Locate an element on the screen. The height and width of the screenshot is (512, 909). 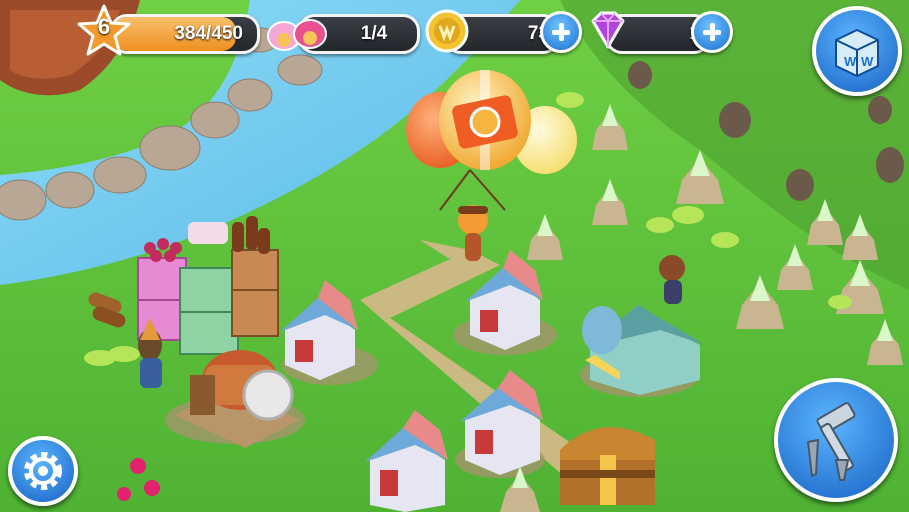
level-xp-widget: 384/450 6 is located at coordinates (169, 30).